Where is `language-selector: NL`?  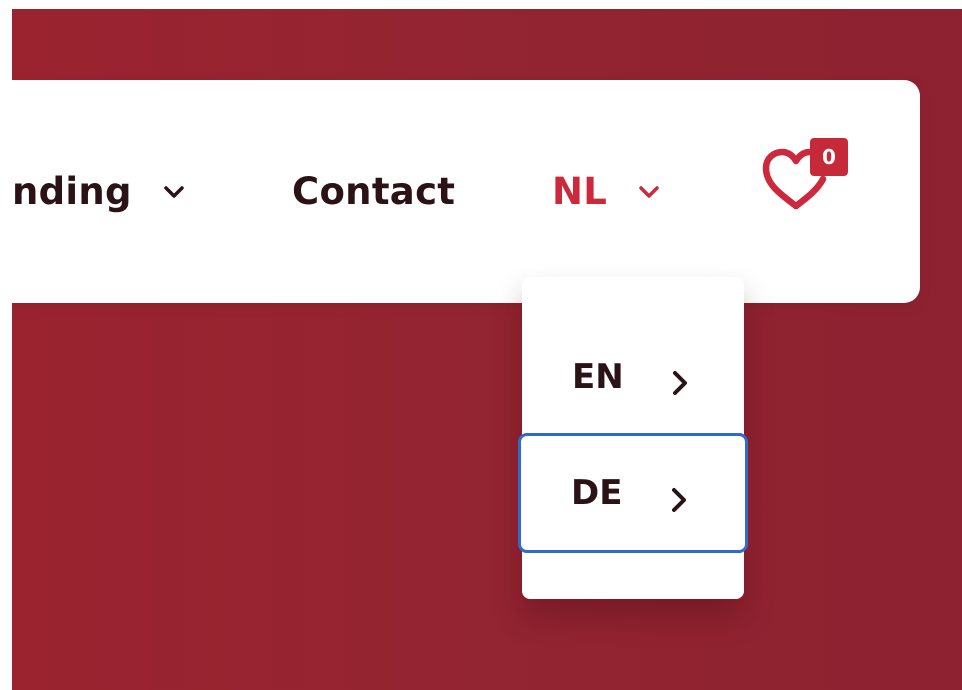
language-selector: NL is located at coordinates (605, 191).